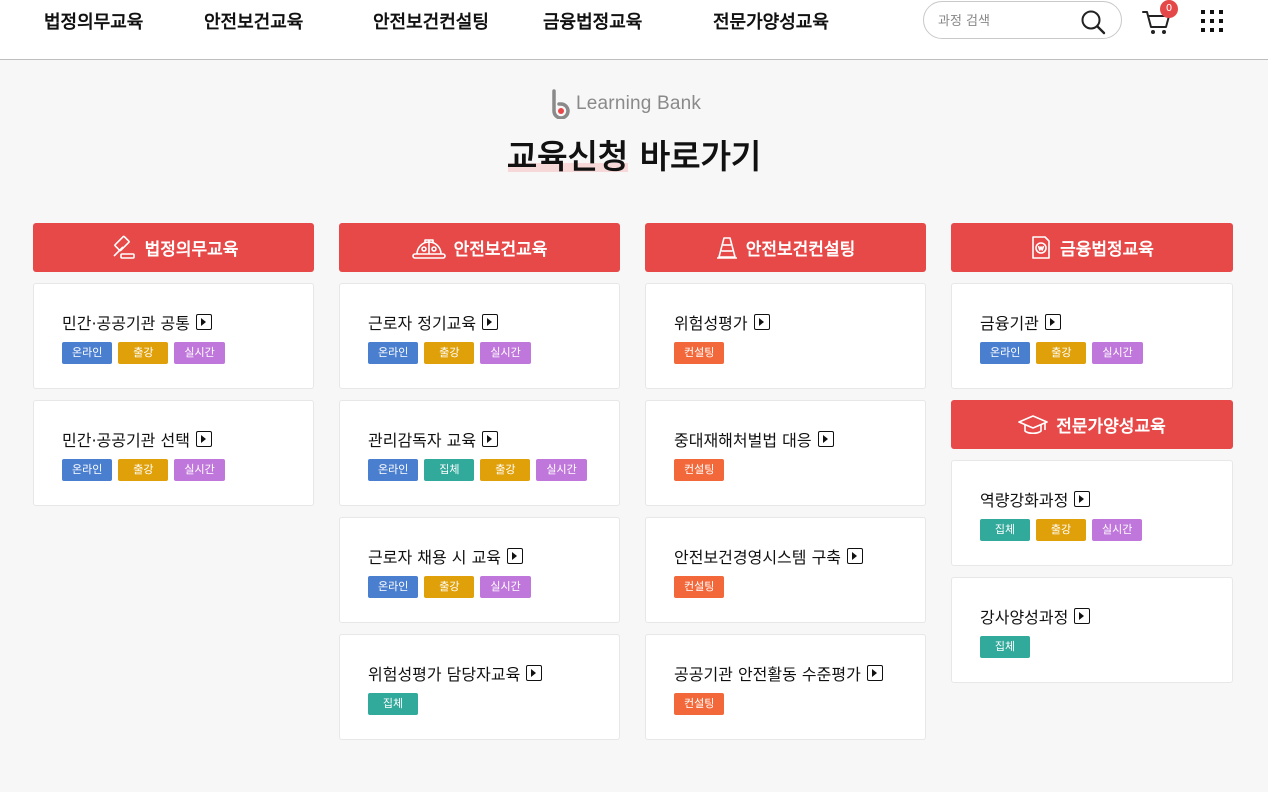  What do you see at coordinates (428, 248) in the screenshot?
I see `hard-hat-icon` at bounding box center [428, 248].